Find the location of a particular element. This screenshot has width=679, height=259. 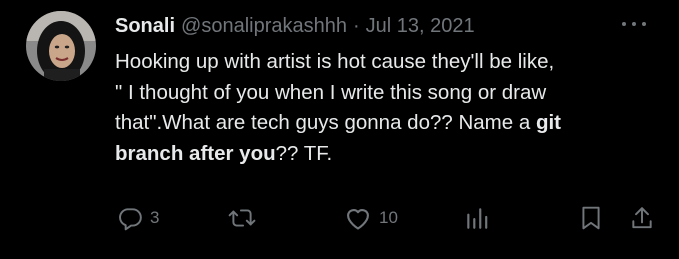

views-icon is located at coordinates (477, 218).